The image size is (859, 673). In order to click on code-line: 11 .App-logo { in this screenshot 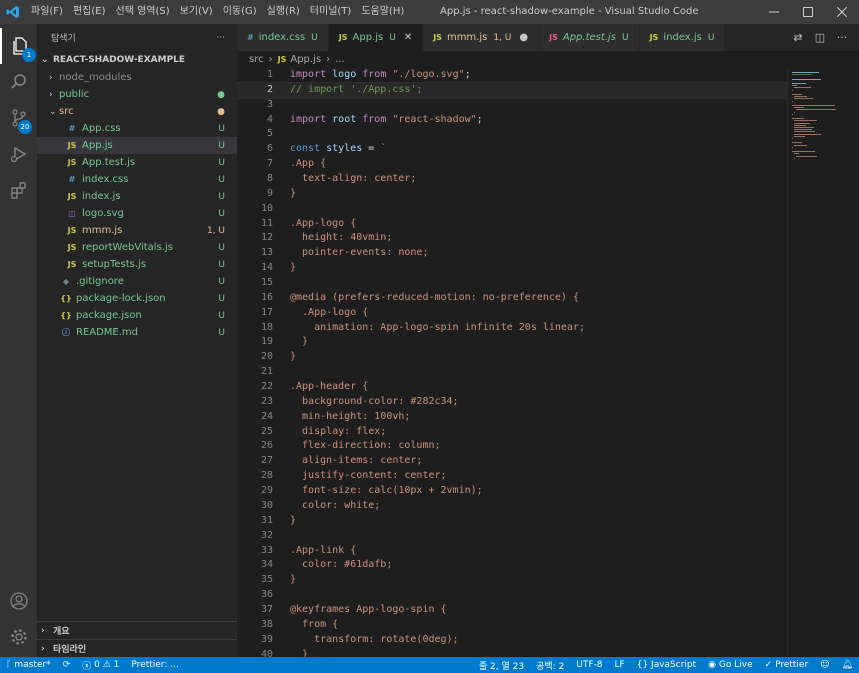, I will do `click(512, 224)`.